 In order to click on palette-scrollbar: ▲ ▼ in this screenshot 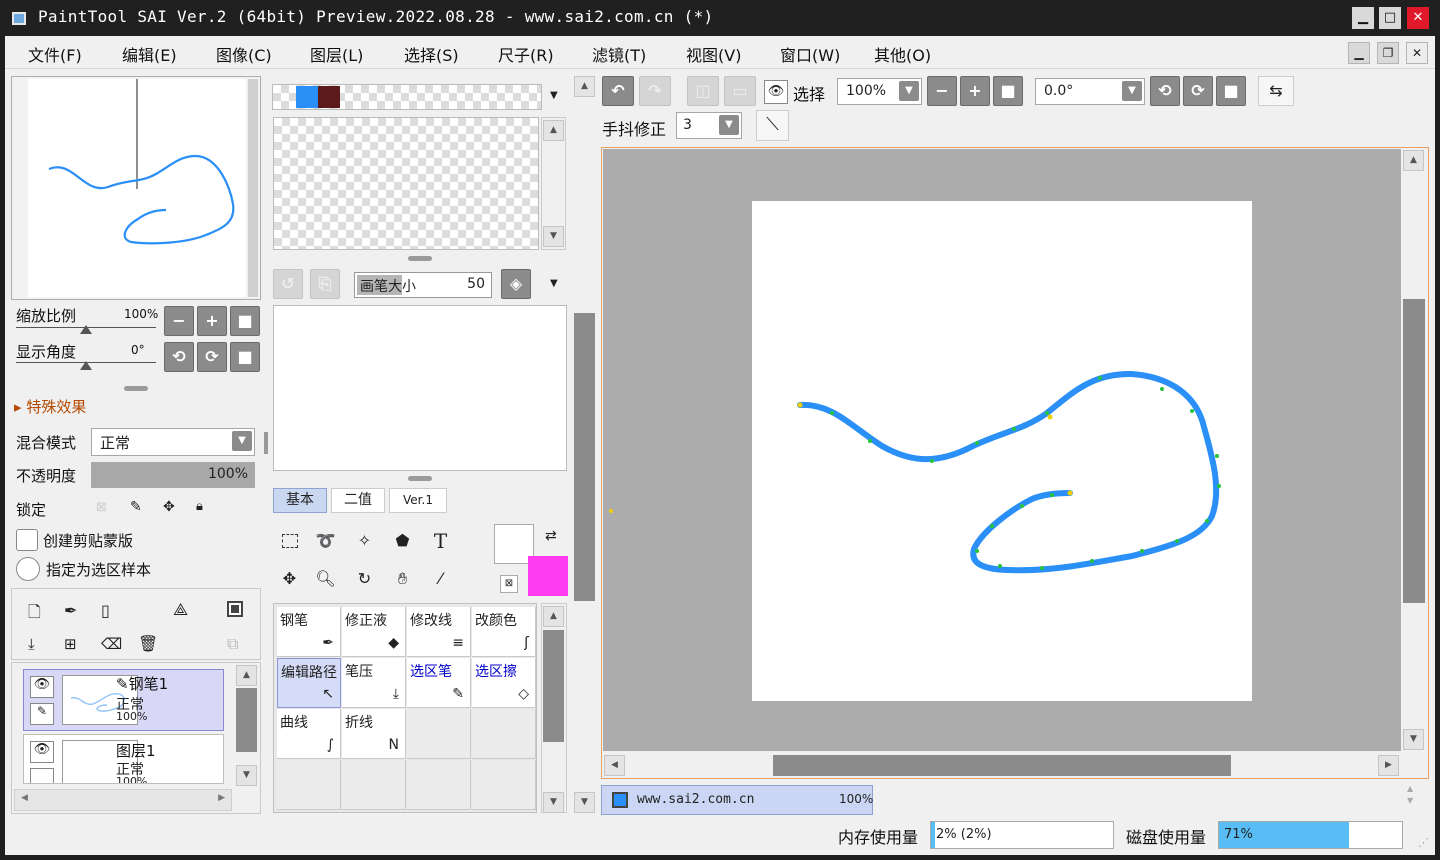, I will do `click(553, 183)`.